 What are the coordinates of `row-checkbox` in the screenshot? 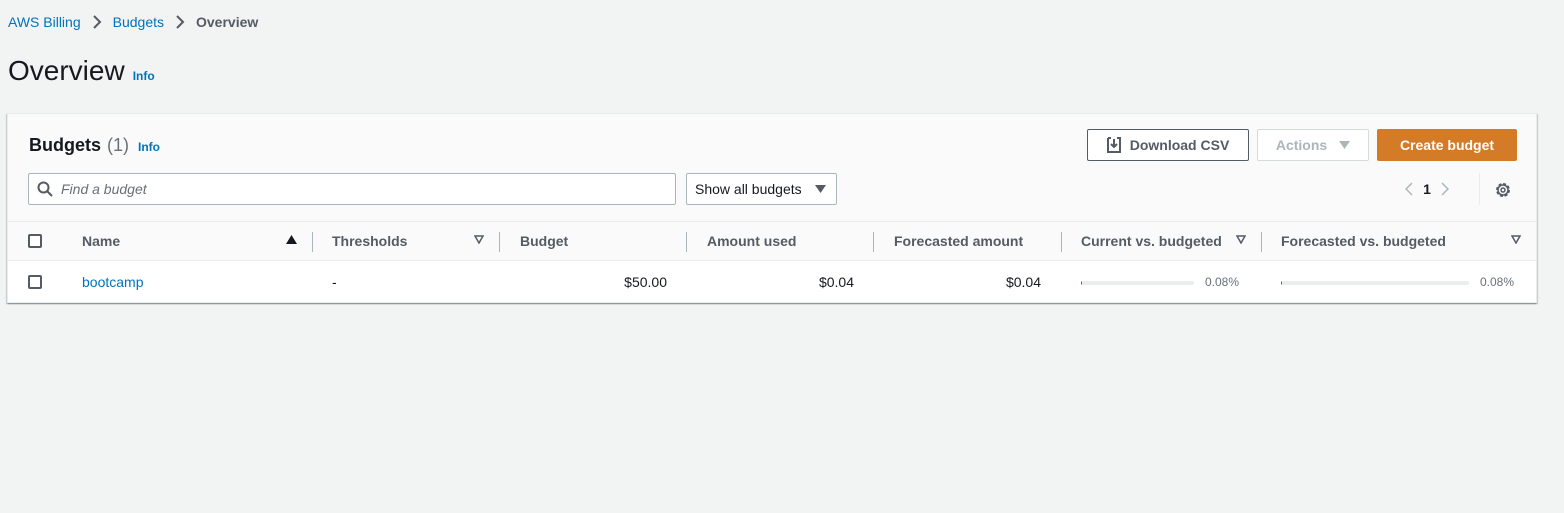 It's located at (35, 282).